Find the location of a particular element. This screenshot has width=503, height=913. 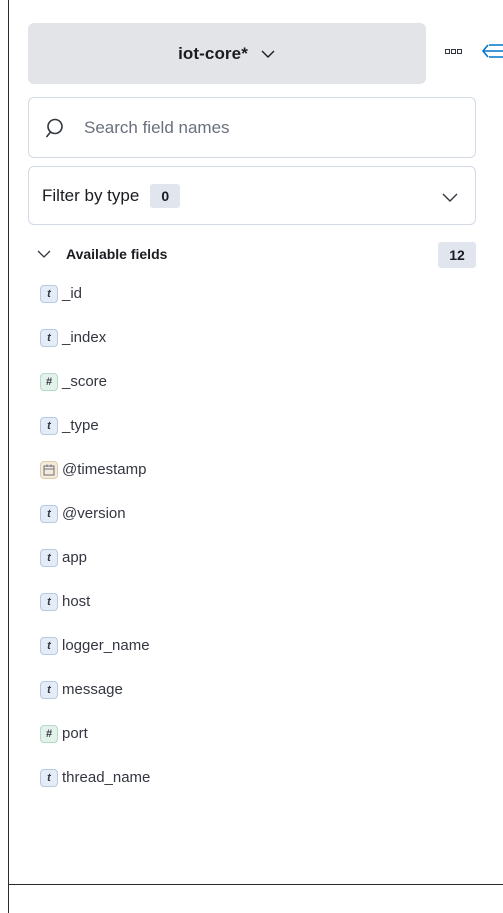

field-item: t _type is located at coordinates (255, 439).